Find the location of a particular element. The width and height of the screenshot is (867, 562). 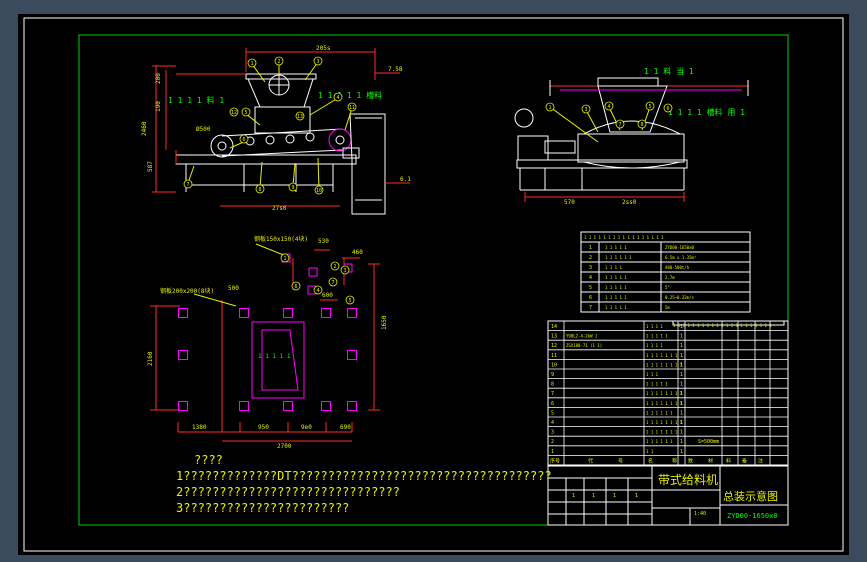

side-balloon-number: 3 is located at coordinates (585, 110).